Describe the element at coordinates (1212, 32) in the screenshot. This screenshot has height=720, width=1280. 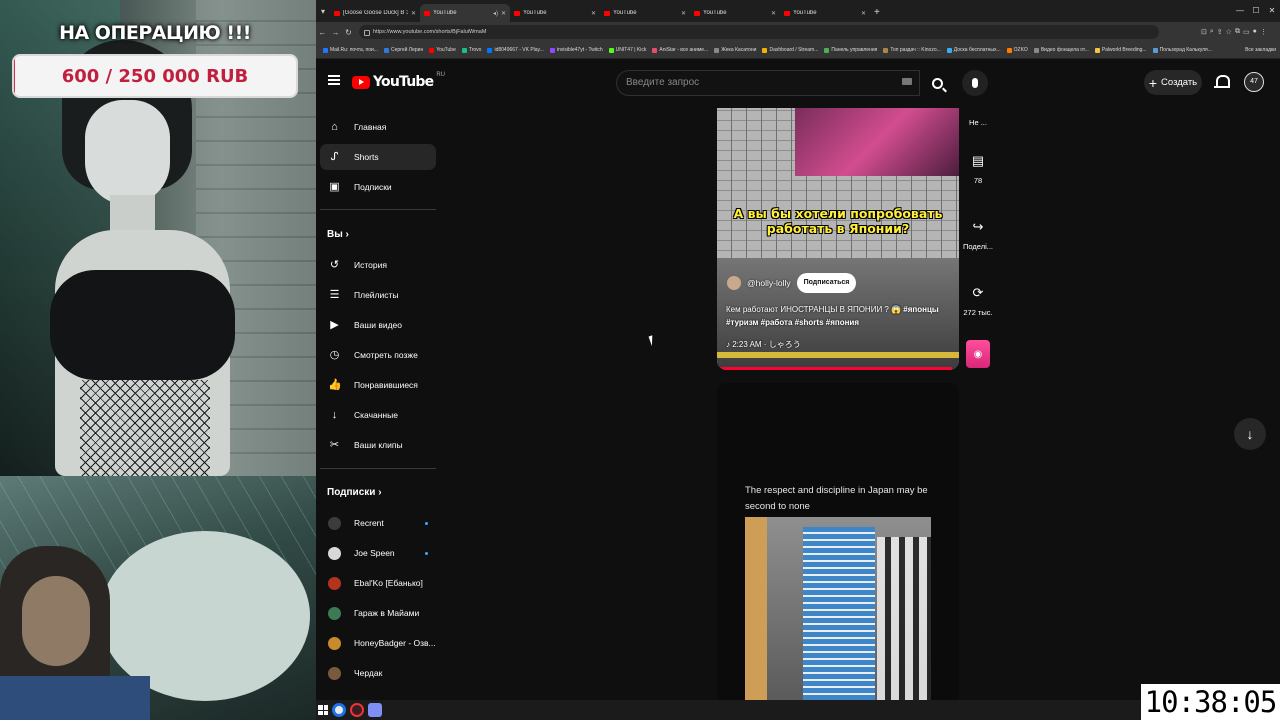
I see `zoom-icon: ⌕` at that location.